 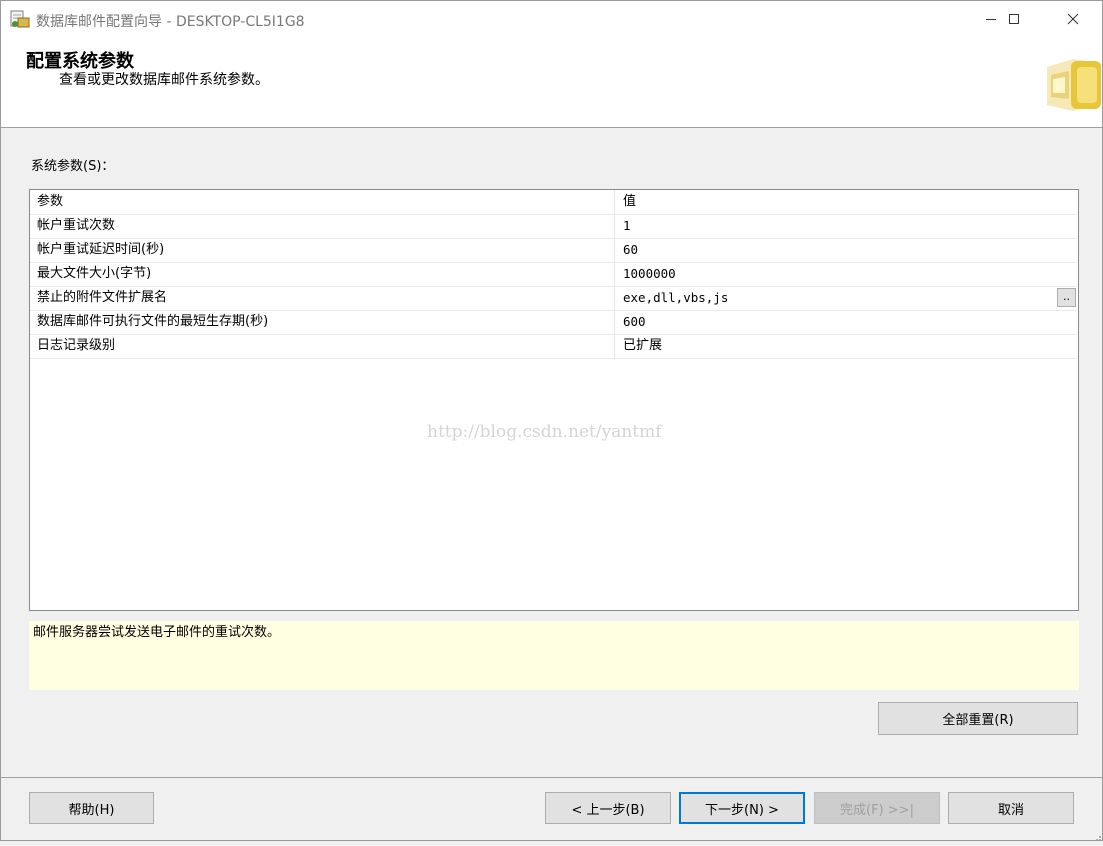 What do you see at coordinates (877, 808) in the screenshot?
I see `finish-button: 完成(F) >>|` at bounding box center [877, 808].